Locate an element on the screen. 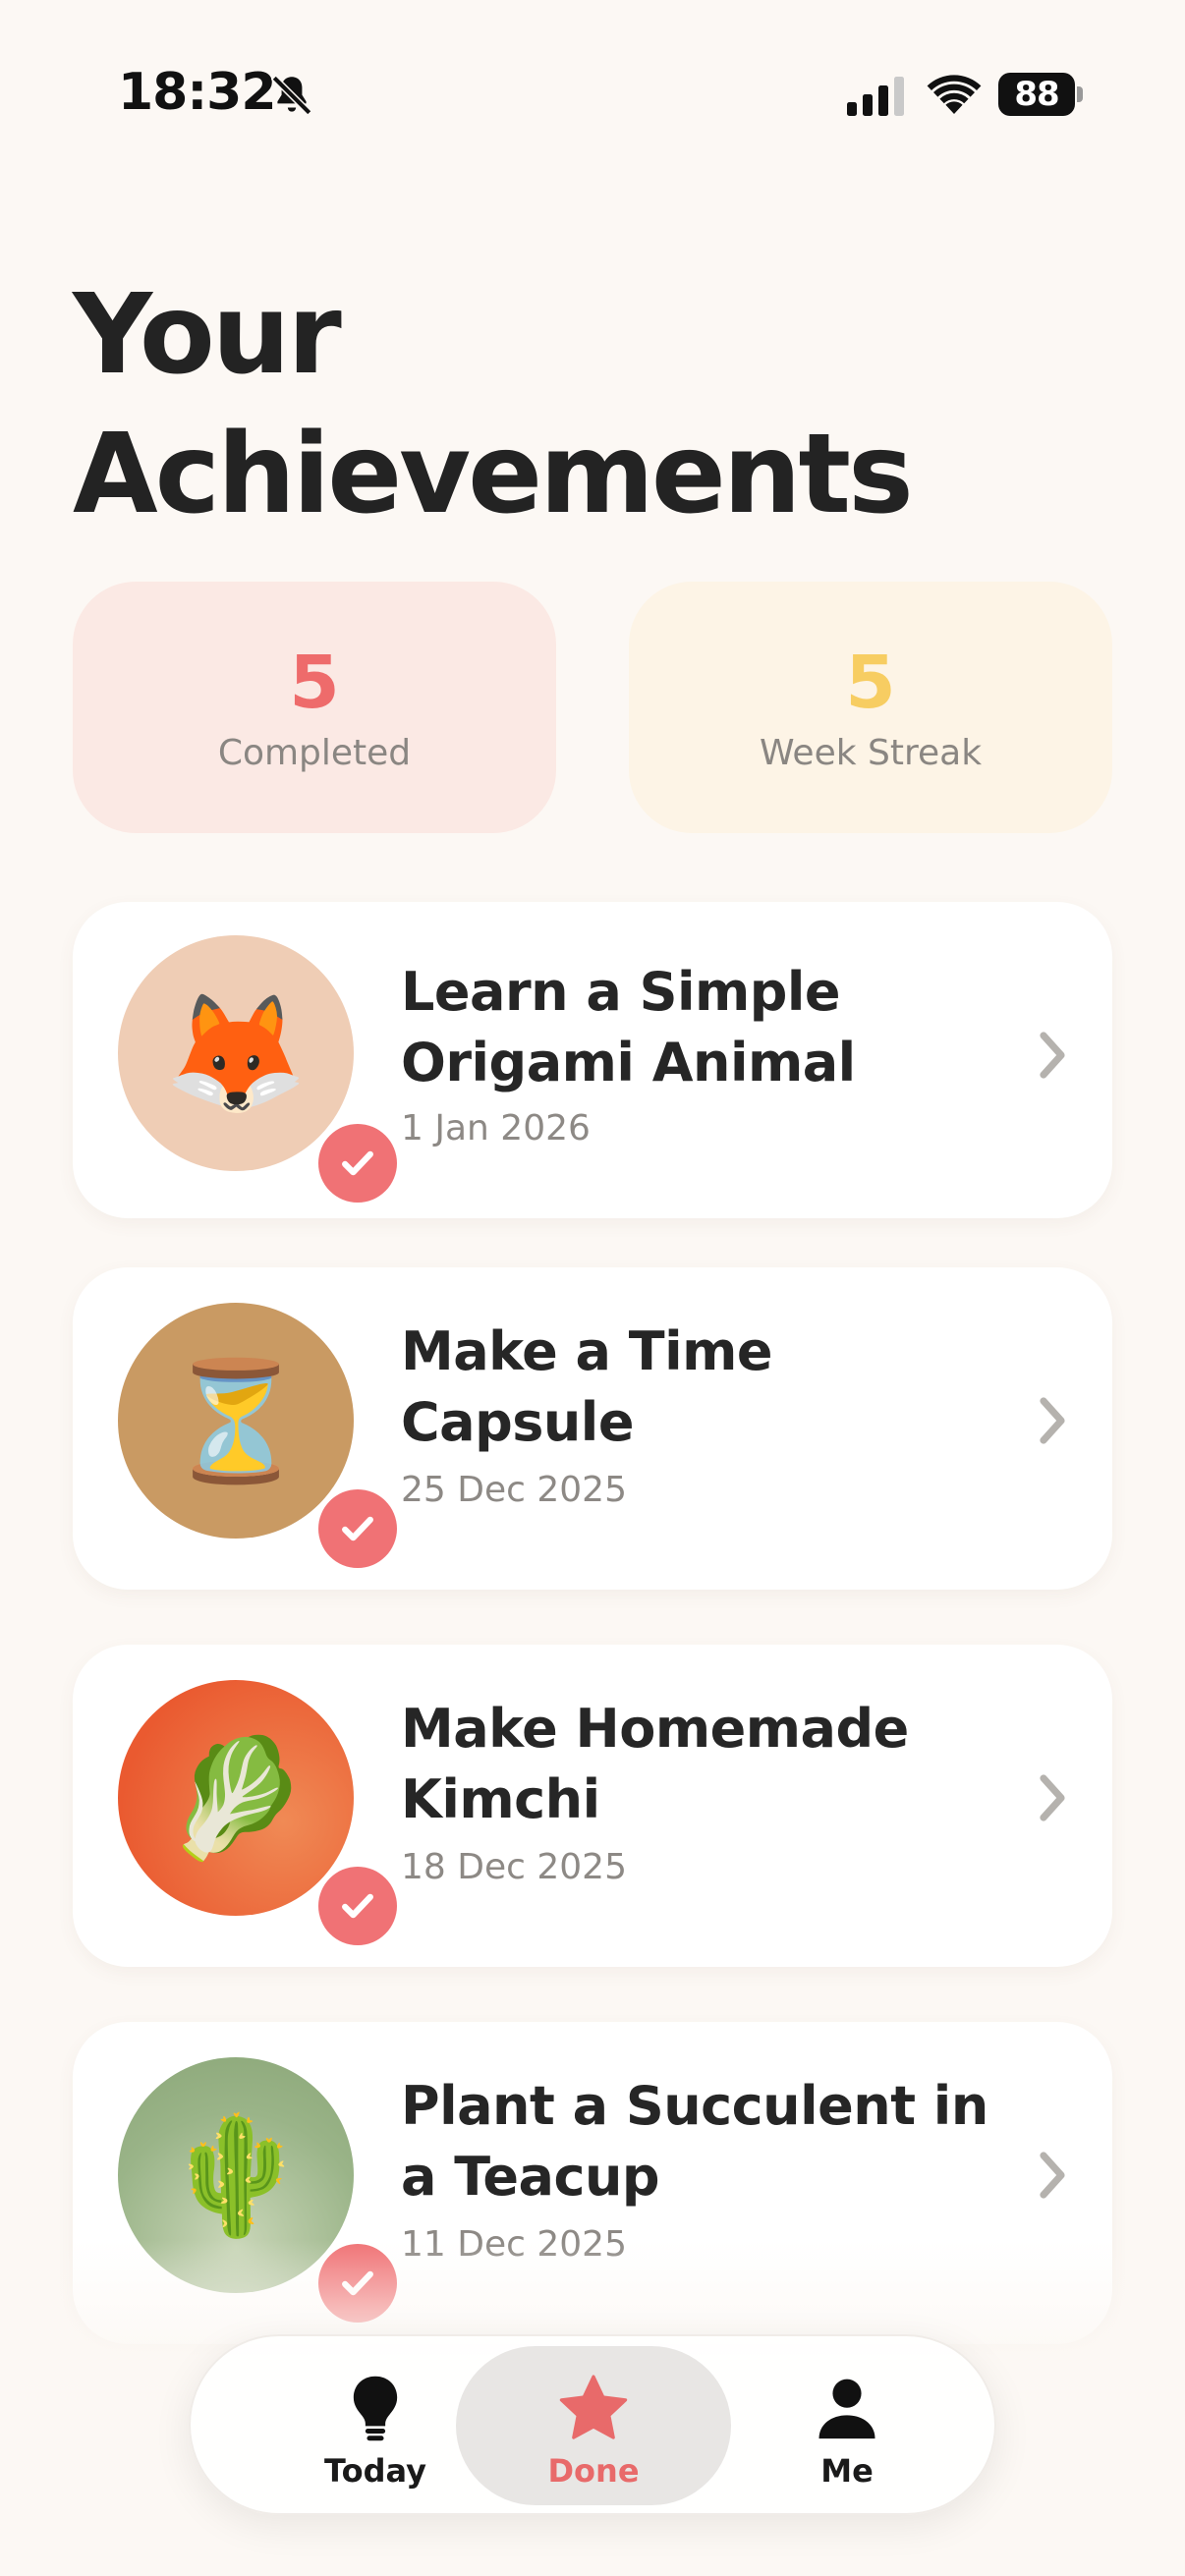 This screenshot has width=1185, height=2576. week-streak-count: 5 is located at coordinates (871, 683).